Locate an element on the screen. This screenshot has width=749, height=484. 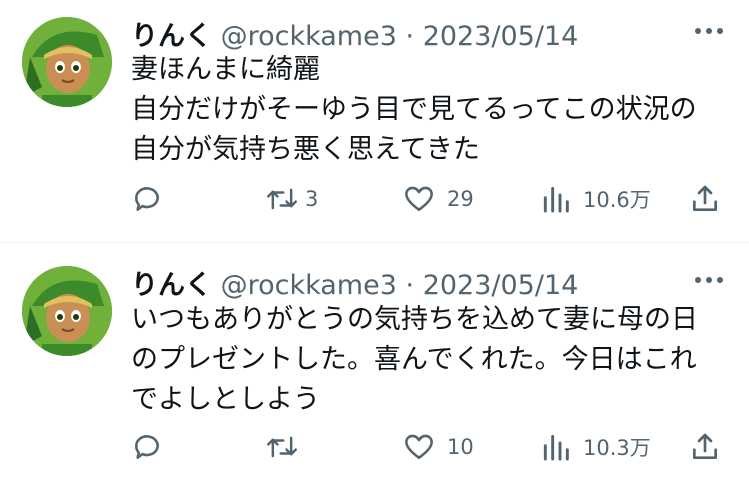
action-bar: 3 29 10.6万 is located at coordinates (426, 199).